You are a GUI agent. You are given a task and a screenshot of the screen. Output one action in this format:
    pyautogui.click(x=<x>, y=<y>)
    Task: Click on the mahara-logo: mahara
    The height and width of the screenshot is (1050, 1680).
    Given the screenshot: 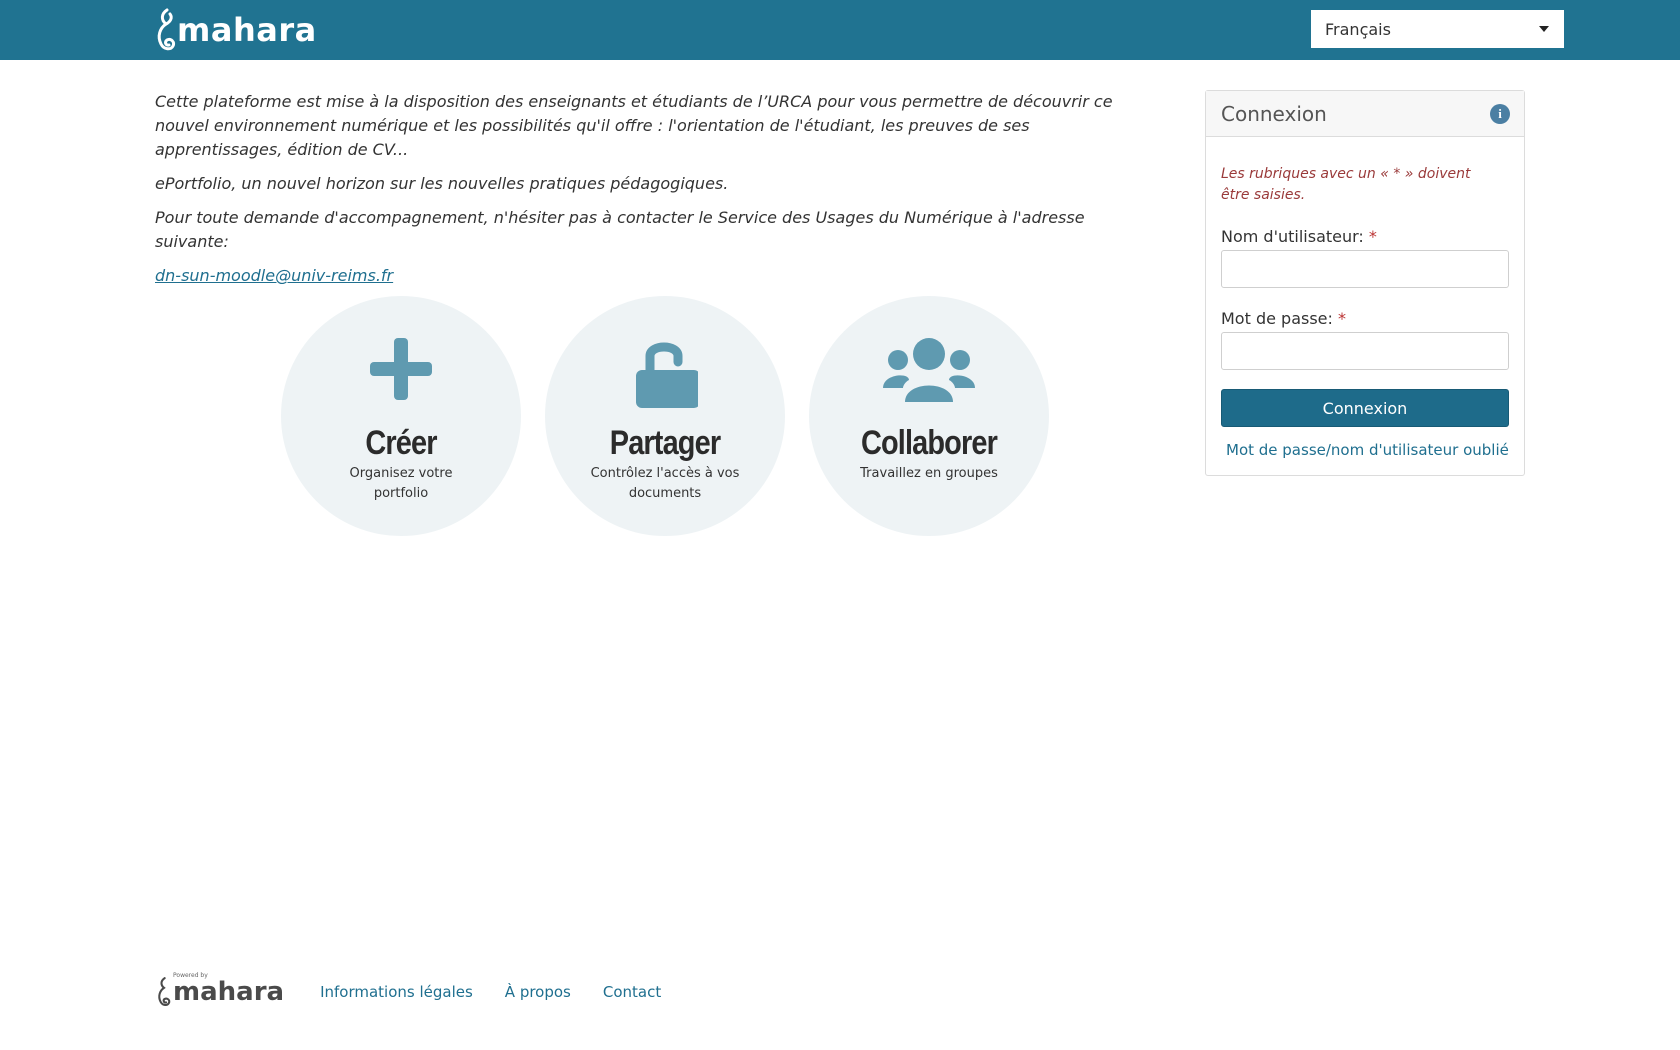 What is the action you would take?
    pyautogui.click(x=235, y=30)
    